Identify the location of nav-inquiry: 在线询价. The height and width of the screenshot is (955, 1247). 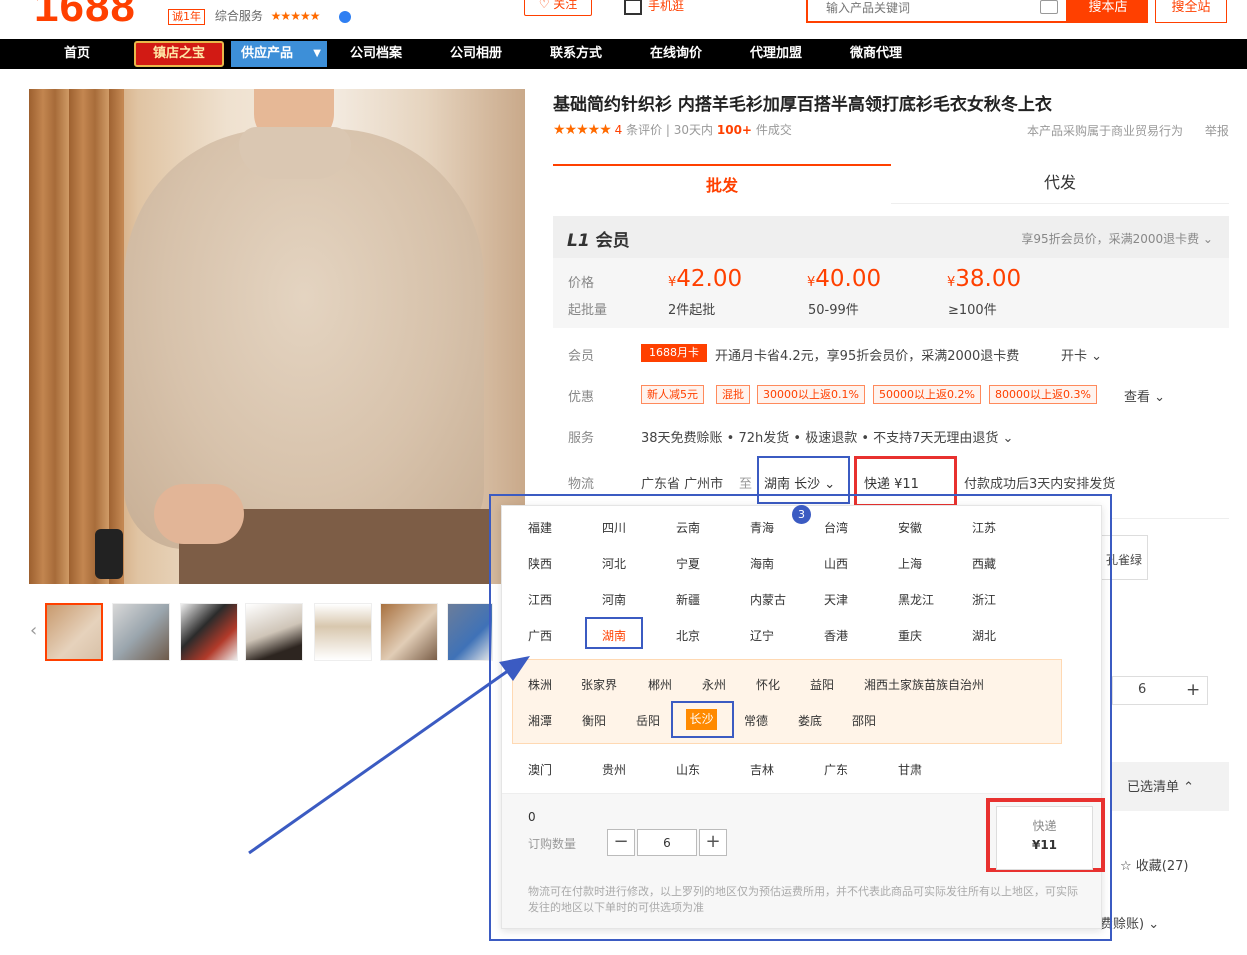
(676, 54).